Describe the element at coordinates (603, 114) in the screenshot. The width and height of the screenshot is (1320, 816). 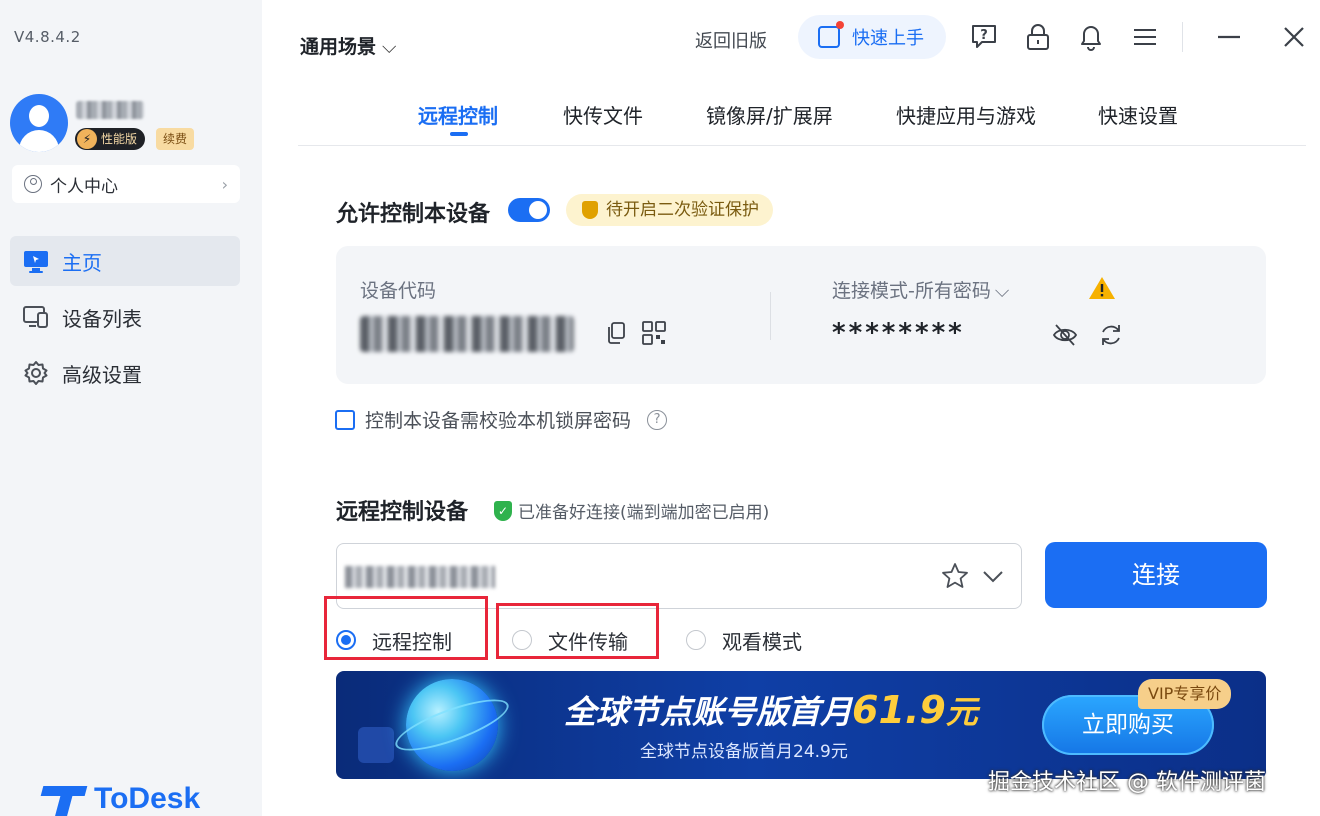
I see `tab-file-transfer: 快传文件` at that location.